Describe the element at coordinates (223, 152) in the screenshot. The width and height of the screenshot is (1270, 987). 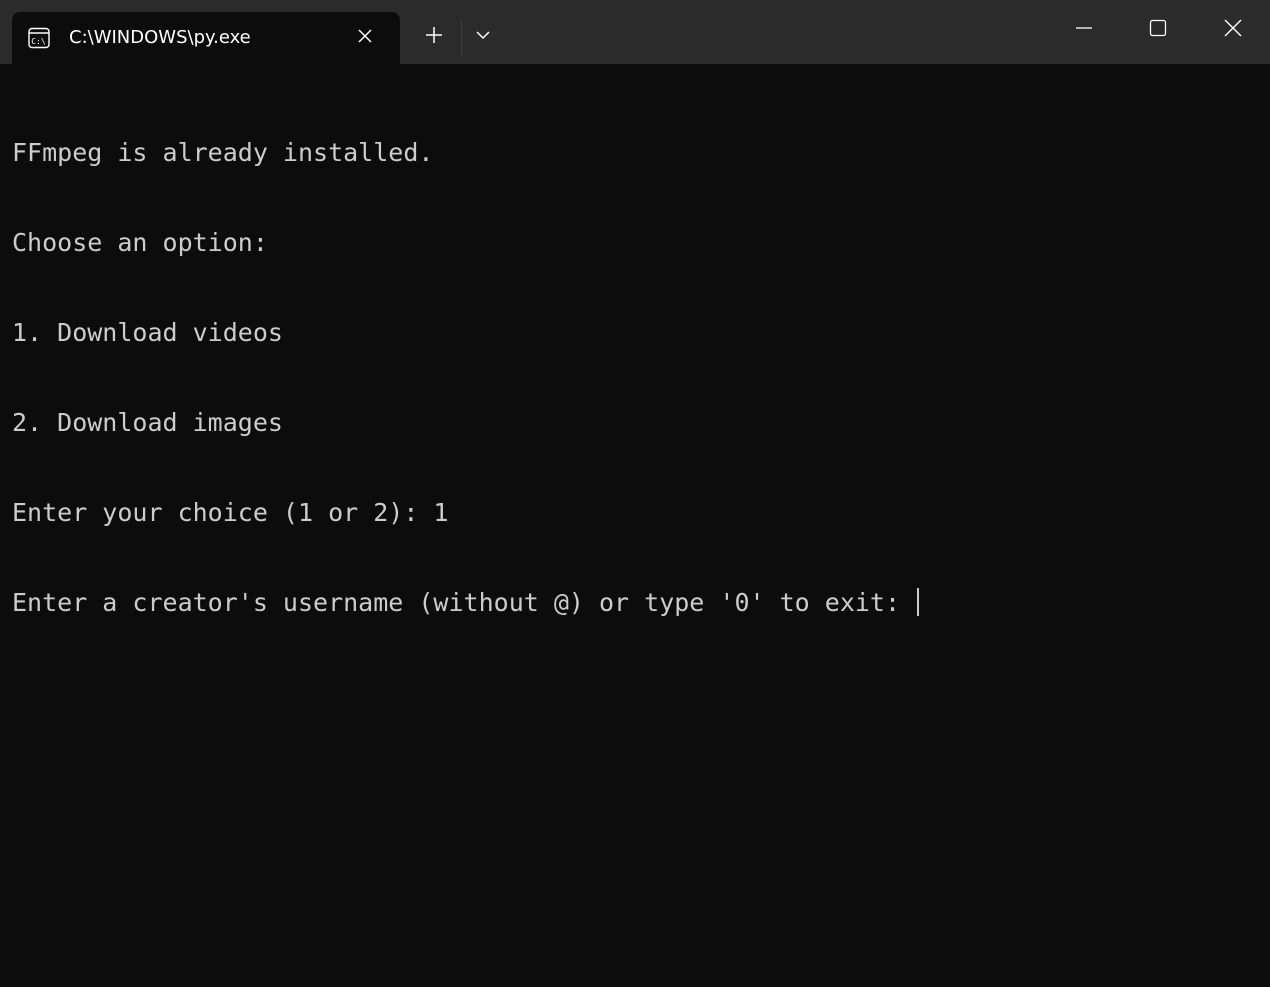
I see `terminal-line: FFmpeg is already installed.` at that location.